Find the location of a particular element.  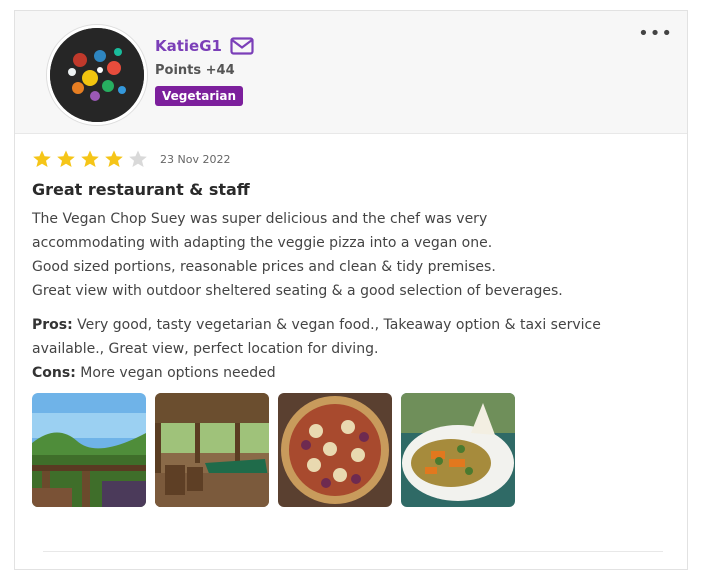

cons-section: Cons: More vegan options needed is located at coordinates (342, 373).